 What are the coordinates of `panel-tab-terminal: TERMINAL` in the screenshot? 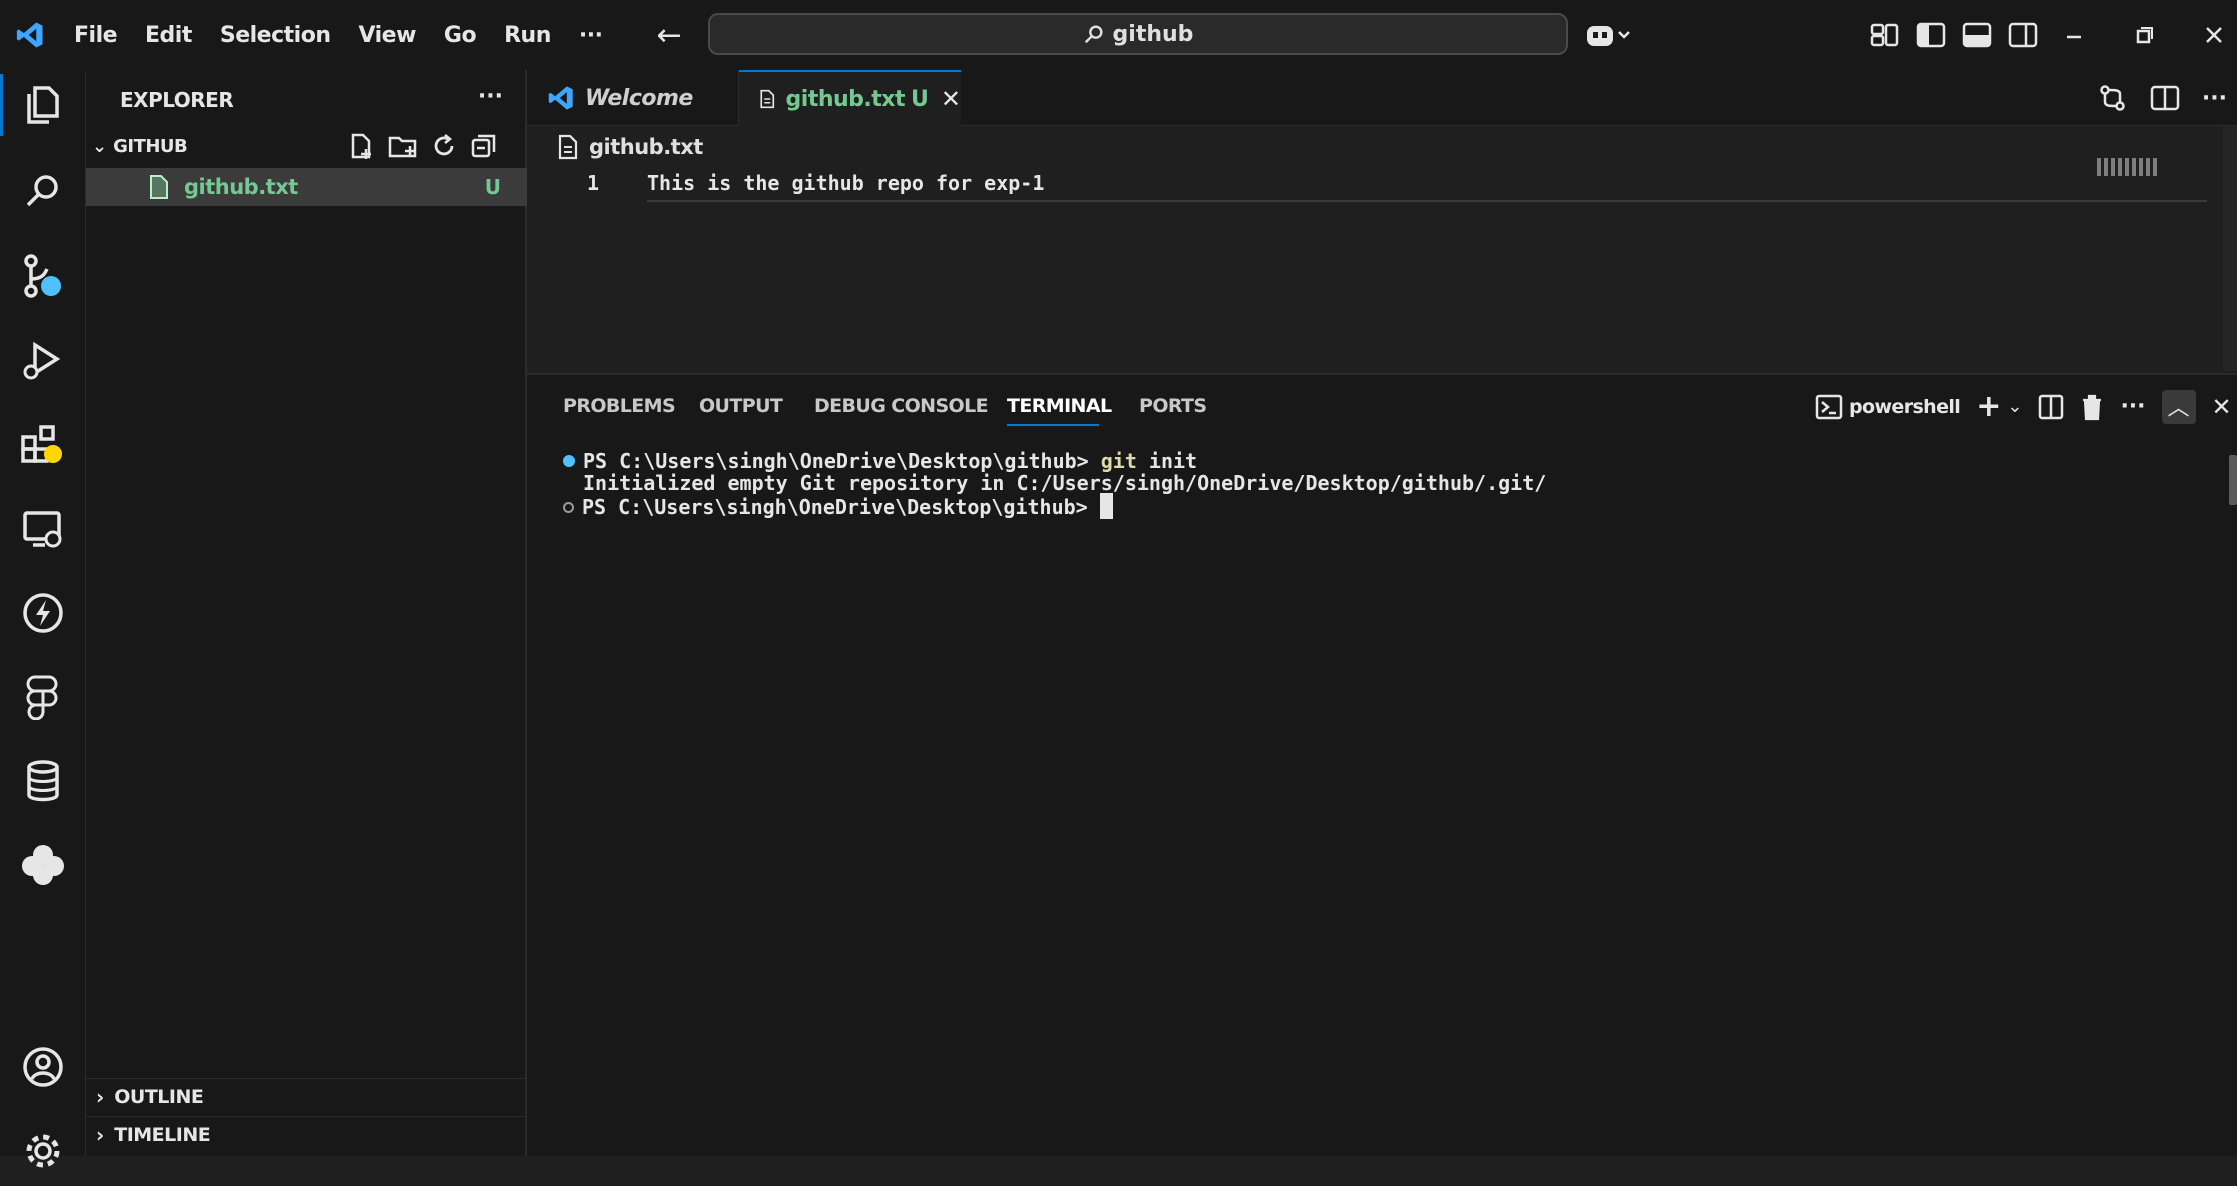 It's located at (1059, 406).